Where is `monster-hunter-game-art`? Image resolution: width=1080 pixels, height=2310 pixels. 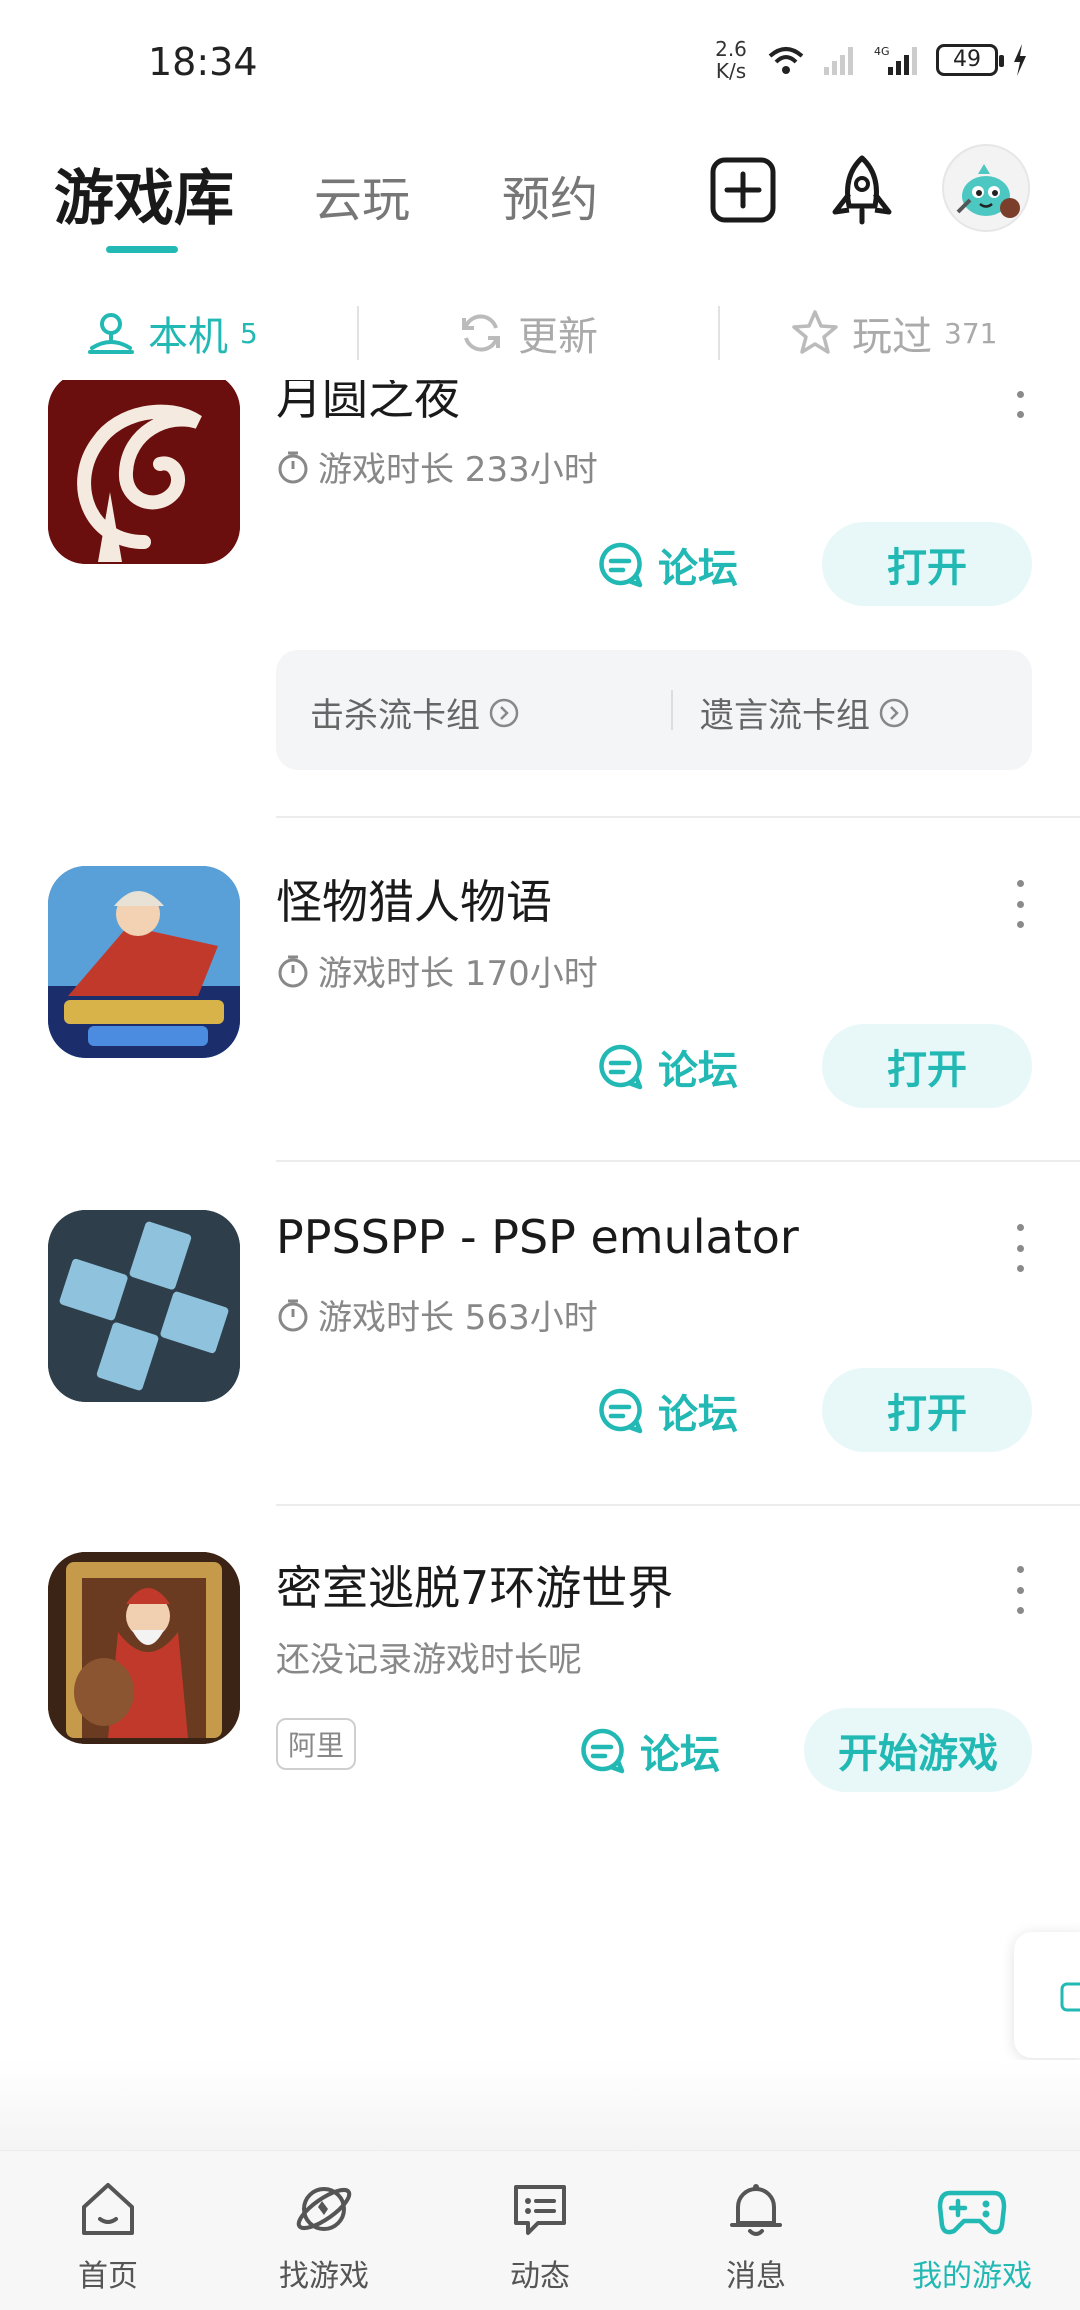
monster-hunter-game-art is located at coordinates (144, 962).